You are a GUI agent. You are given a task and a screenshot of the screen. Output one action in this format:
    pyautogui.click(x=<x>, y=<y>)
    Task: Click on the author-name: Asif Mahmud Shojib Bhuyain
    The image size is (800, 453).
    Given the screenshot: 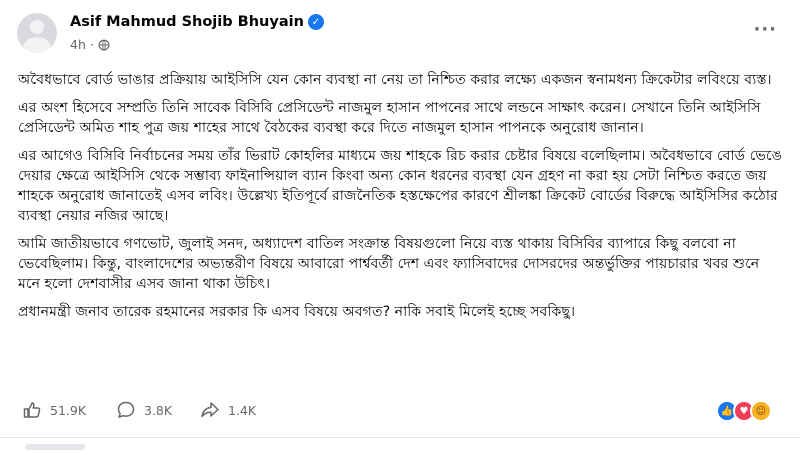 What is the action you would take?
    pyautogui.click(x=187, y=22)
    